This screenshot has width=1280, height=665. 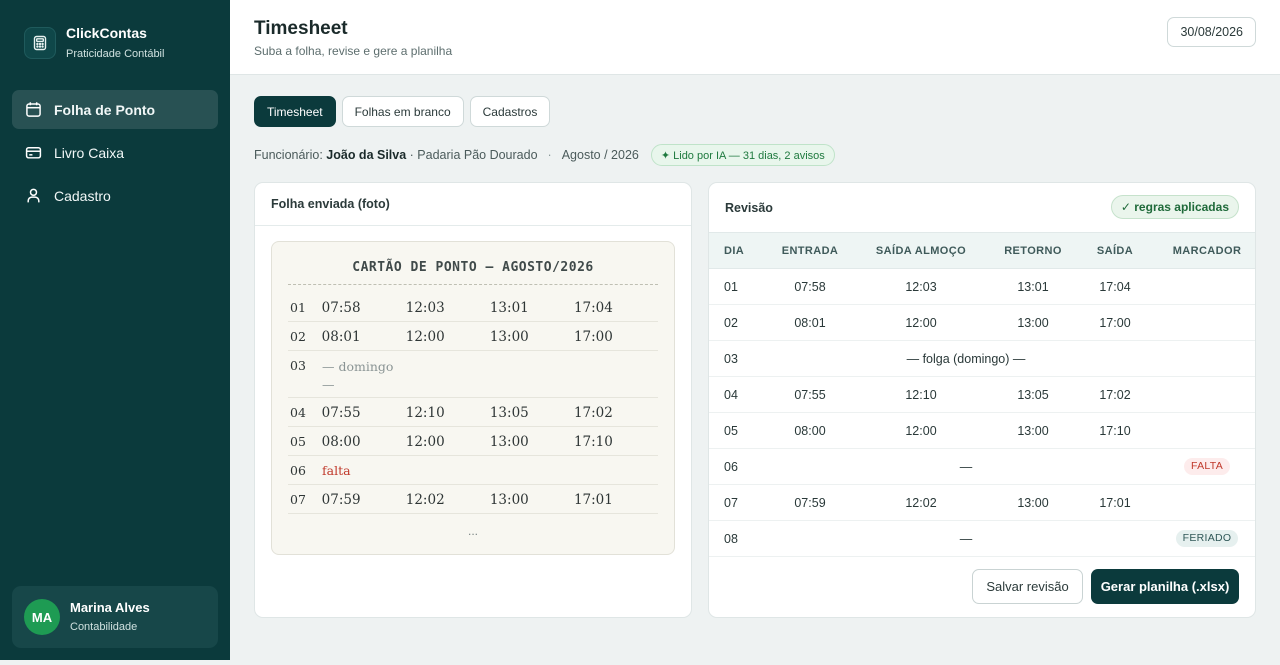 I want to click on photo-time: 17:04, so click(x=593, y=308).